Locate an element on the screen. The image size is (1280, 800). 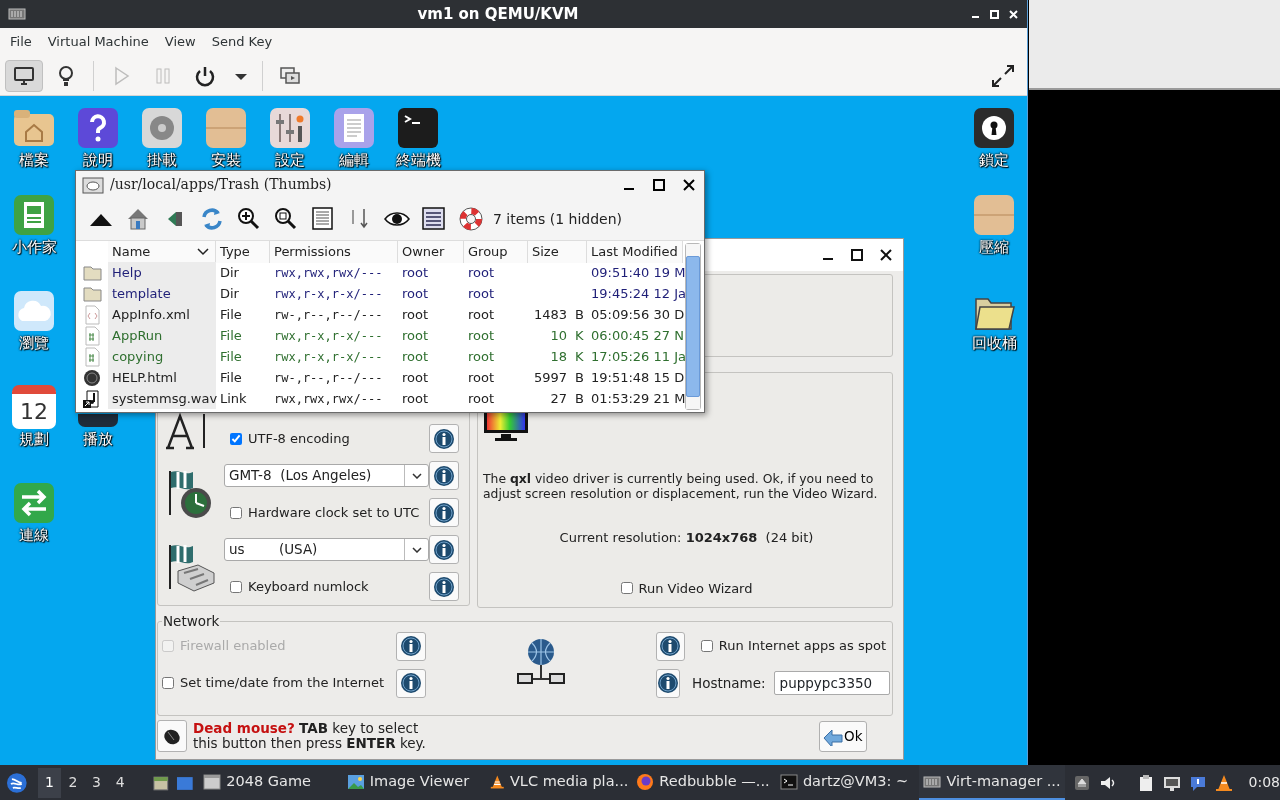
table-cell-text: 18 is located at coordinates (558, 356).